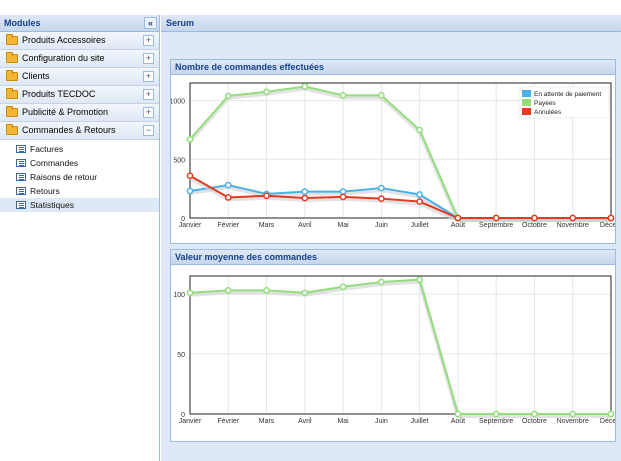  What do you see at coordinates (45, 191) in the screenshot?
I see `submenu-item-label: Retours` at bounding box center [45, 191].